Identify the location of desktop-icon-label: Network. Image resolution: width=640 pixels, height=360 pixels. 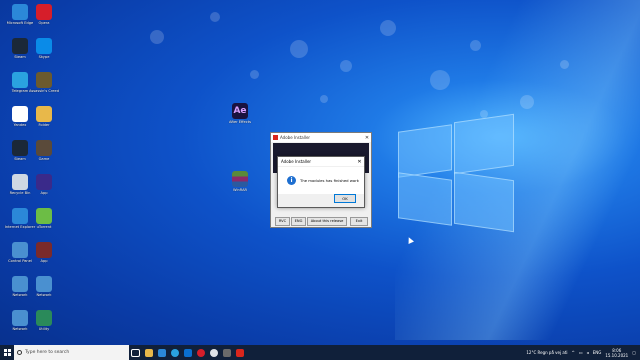
(44, 295).